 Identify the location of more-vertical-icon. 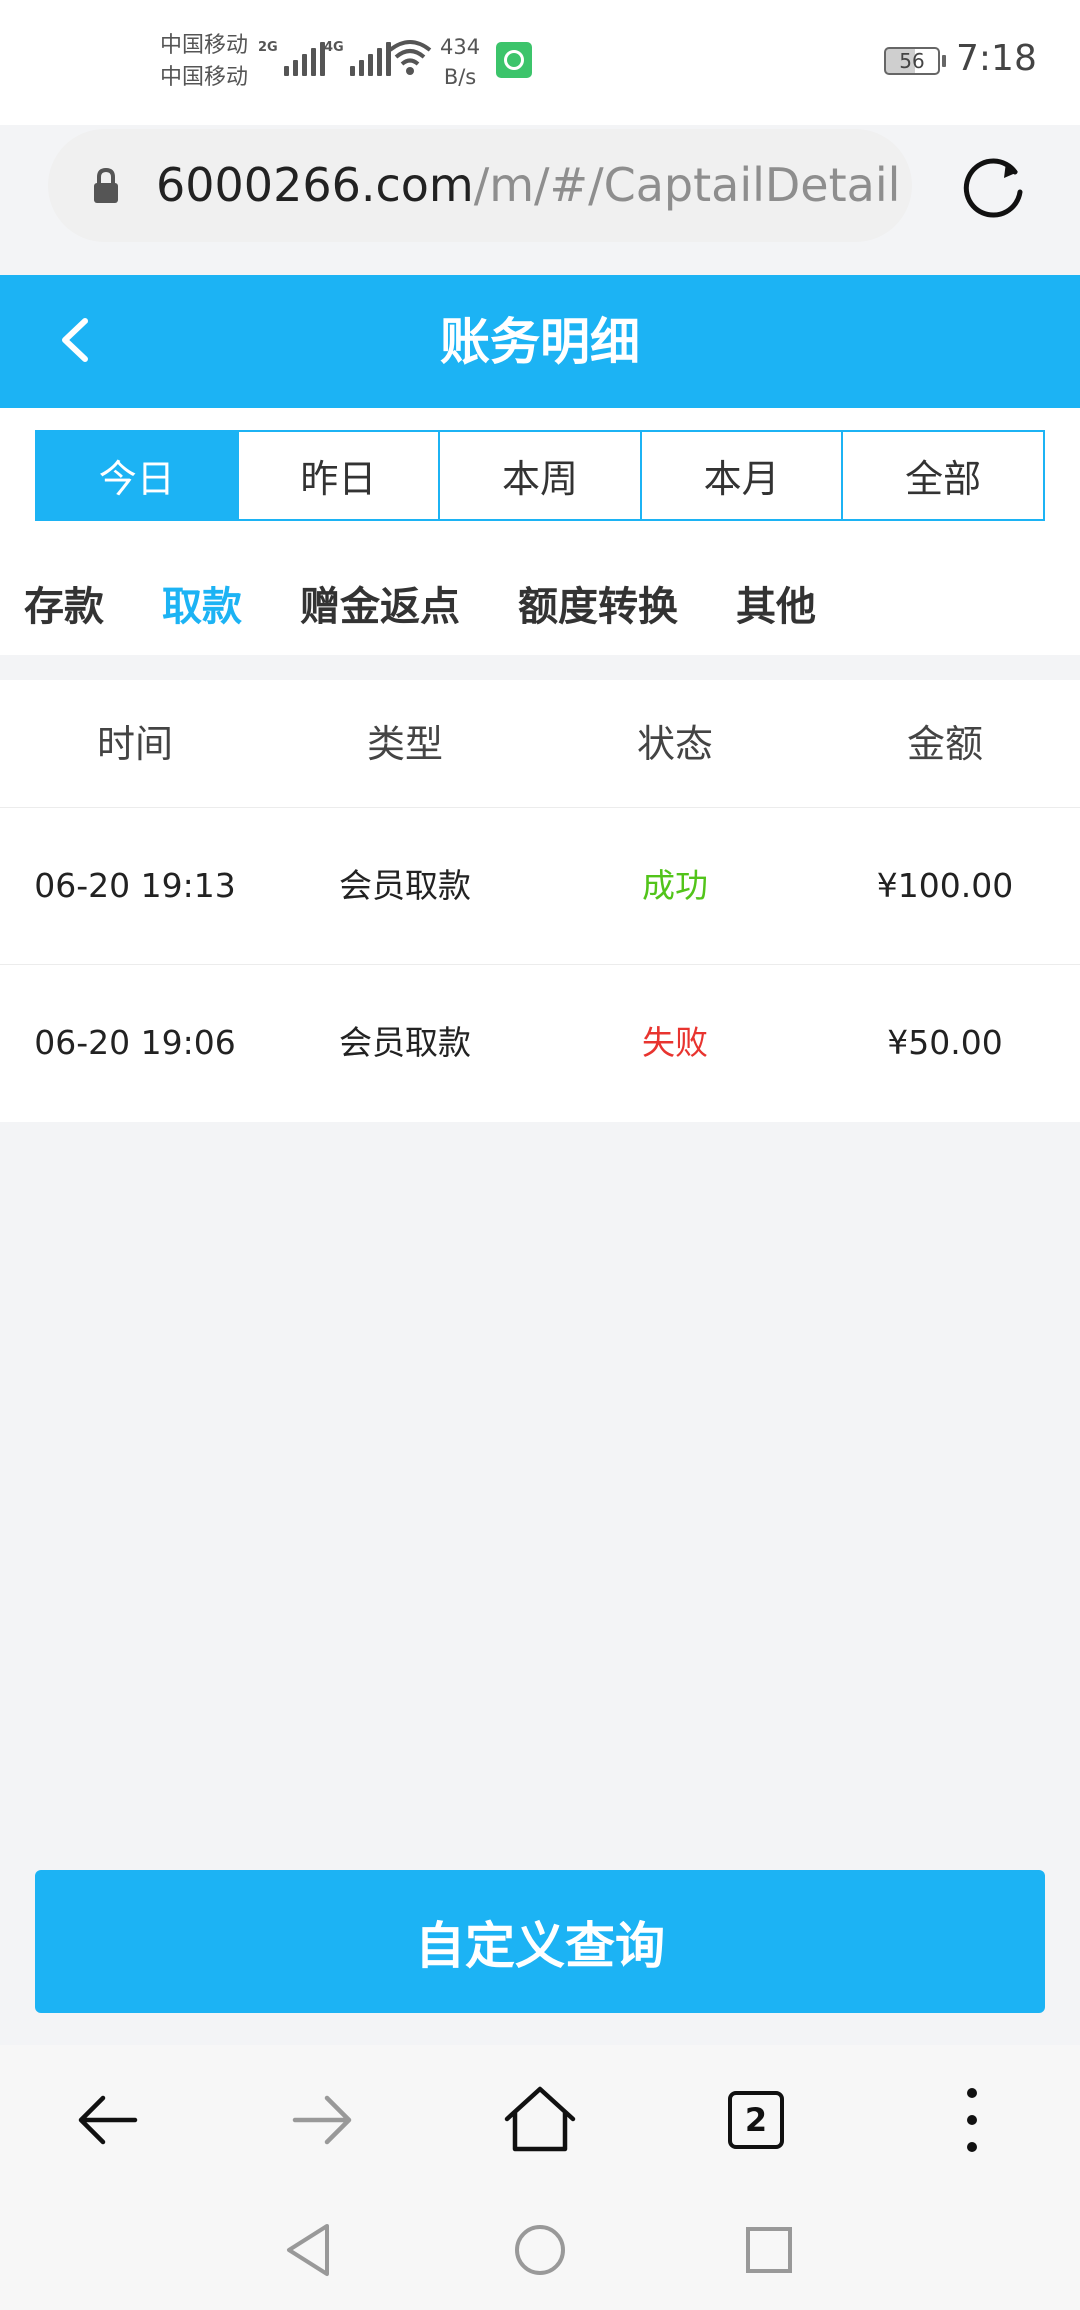
(972, 2120).